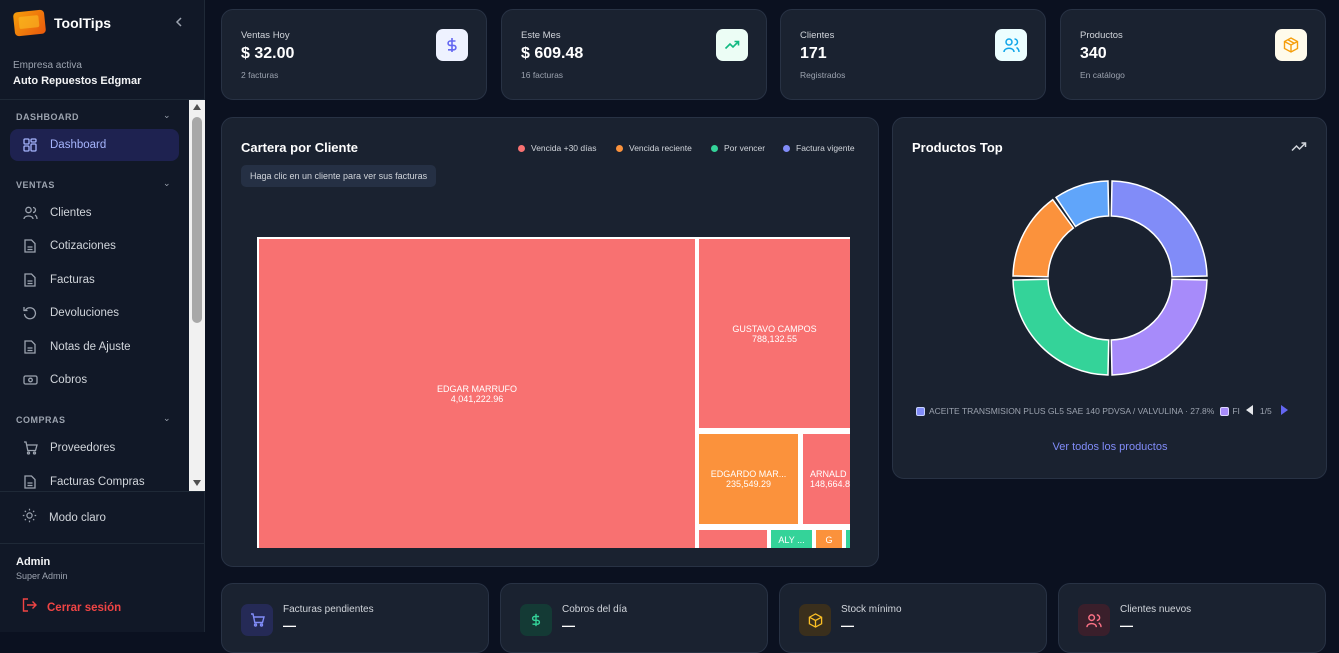 This screenshot has width=1339, height=653. Describe the element at coordinates (1110, 447) in the screenshot. I see `ver-todos-link: Ver todos los productos` at that location.